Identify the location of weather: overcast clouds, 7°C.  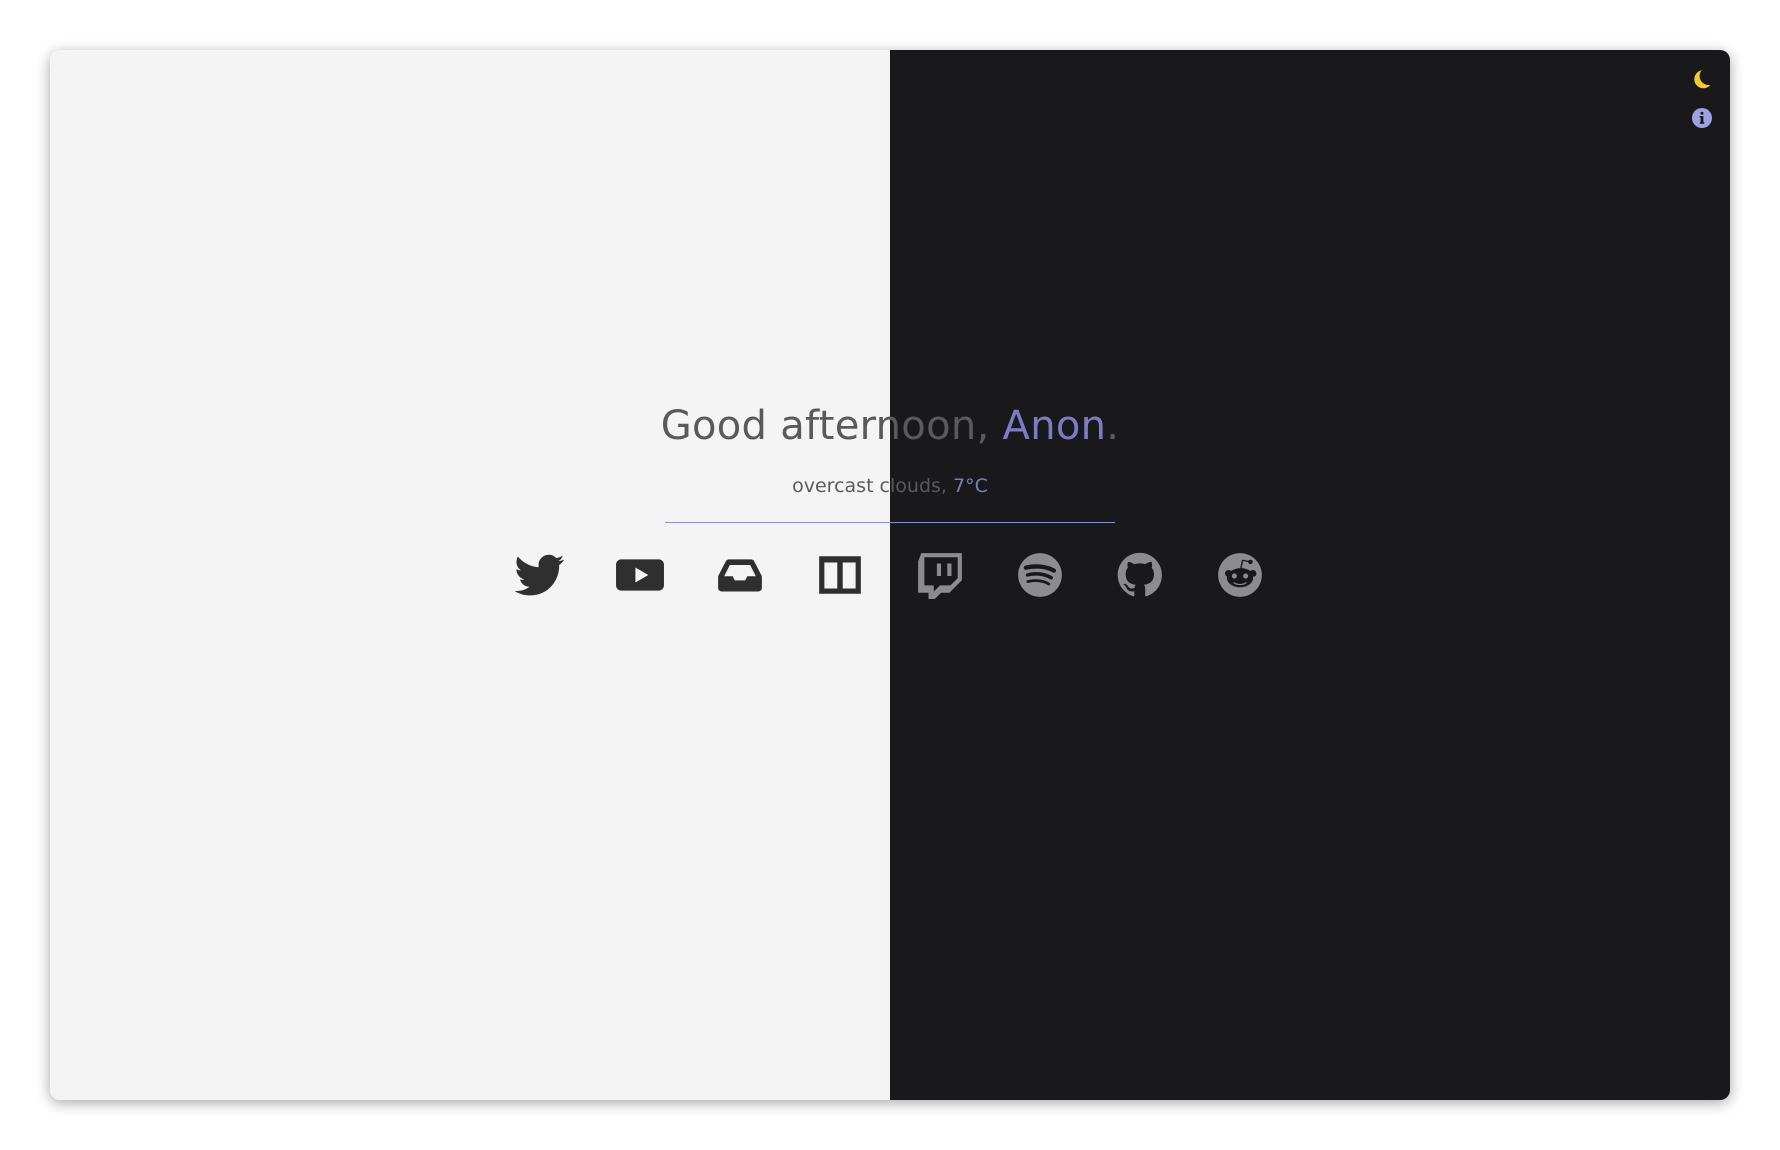
(890, 486).